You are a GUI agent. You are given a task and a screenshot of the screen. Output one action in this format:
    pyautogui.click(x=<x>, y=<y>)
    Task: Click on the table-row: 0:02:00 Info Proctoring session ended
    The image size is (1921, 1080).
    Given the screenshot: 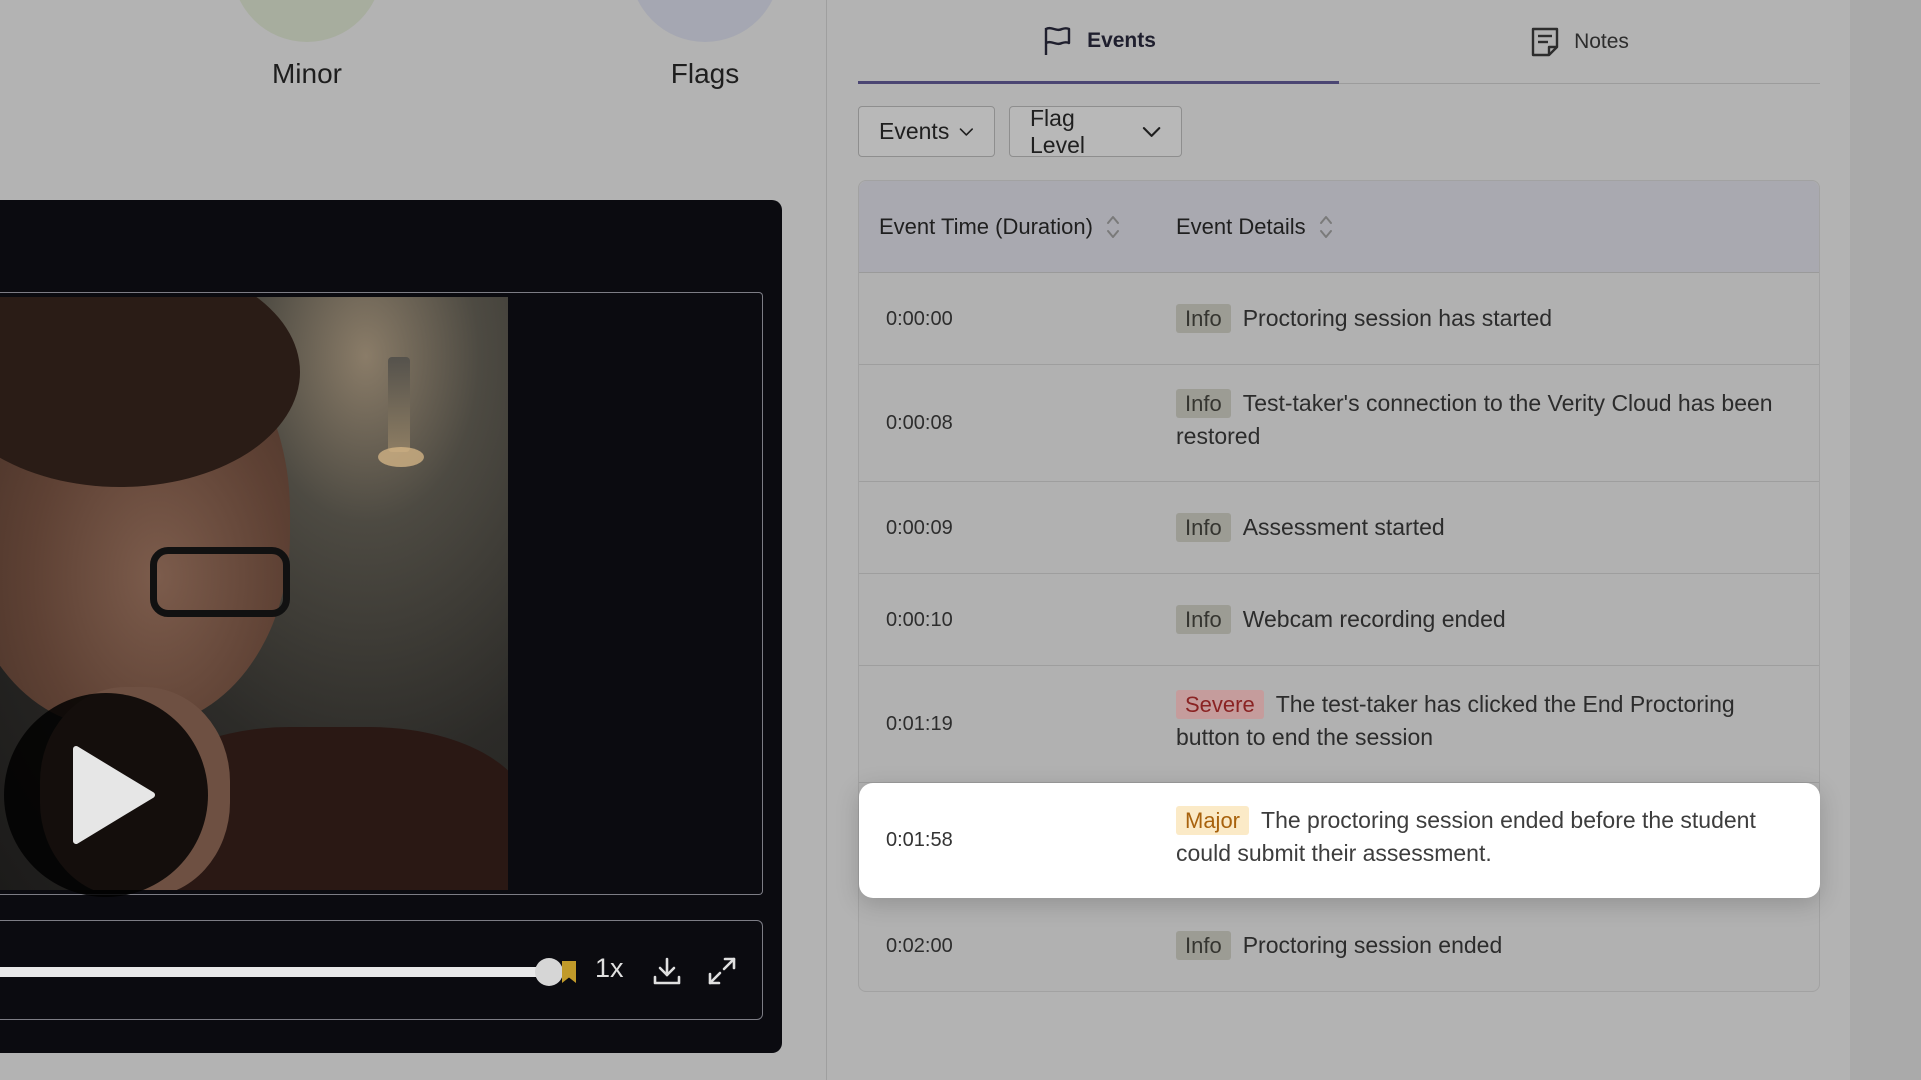 What is the action you would take?
    pyautogui.click(x=1339, y=944)
    